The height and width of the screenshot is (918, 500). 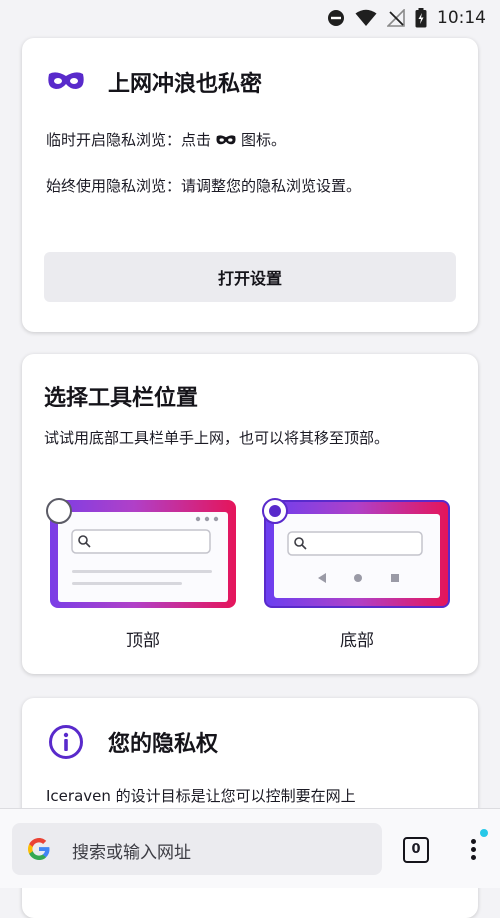 What do you see at coordinates (163, 744) in the screenshot?
I see `privacy-card-title: 您的隐私权` at bounding box center [163, 744].